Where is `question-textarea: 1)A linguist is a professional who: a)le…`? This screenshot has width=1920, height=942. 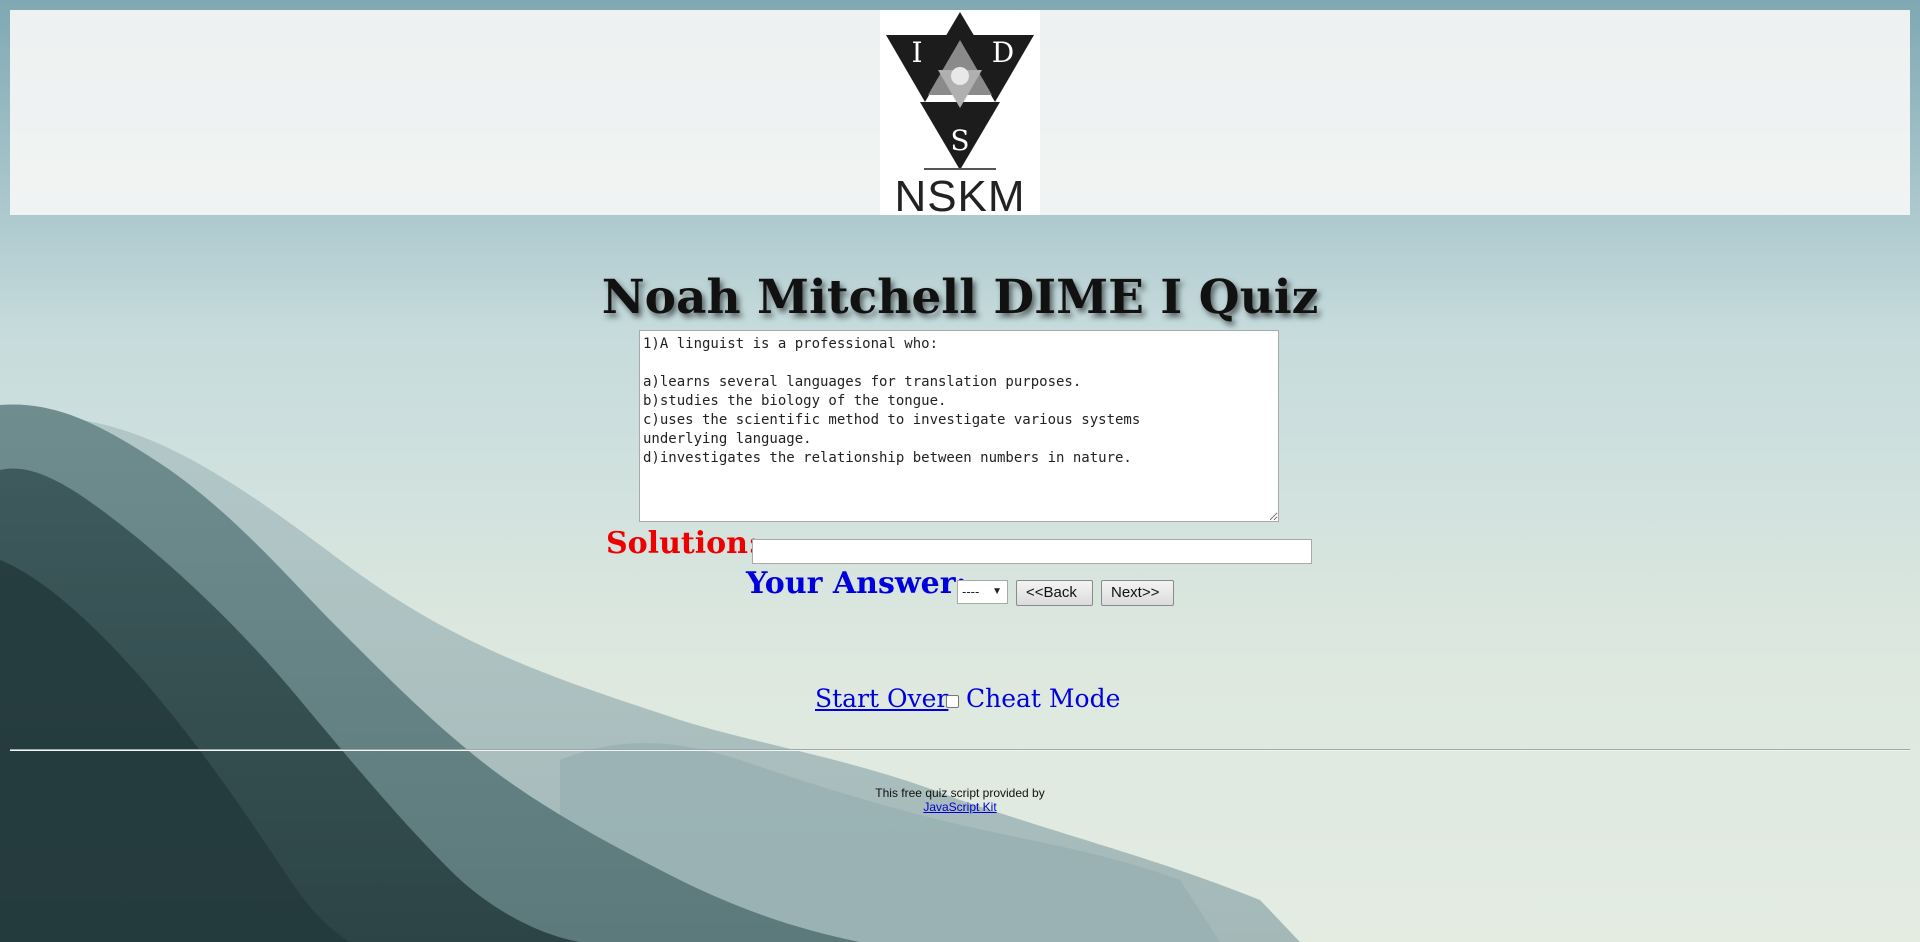
question-textarea: 1)A linguist is a professional who: a)le… is located at coordinates (959, 426).